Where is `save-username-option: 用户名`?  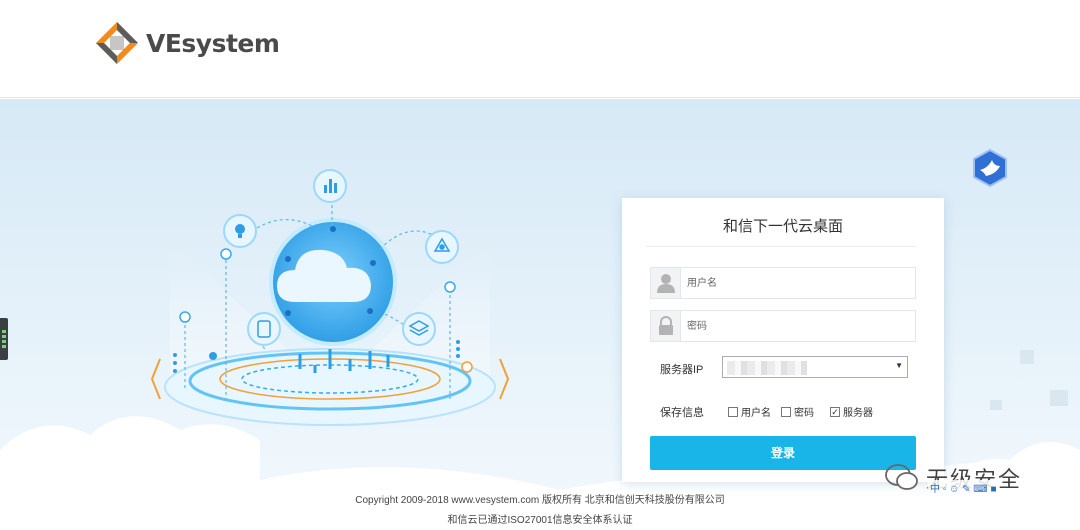
save-username-option: 用户名 is located at coordinates (749, 411).